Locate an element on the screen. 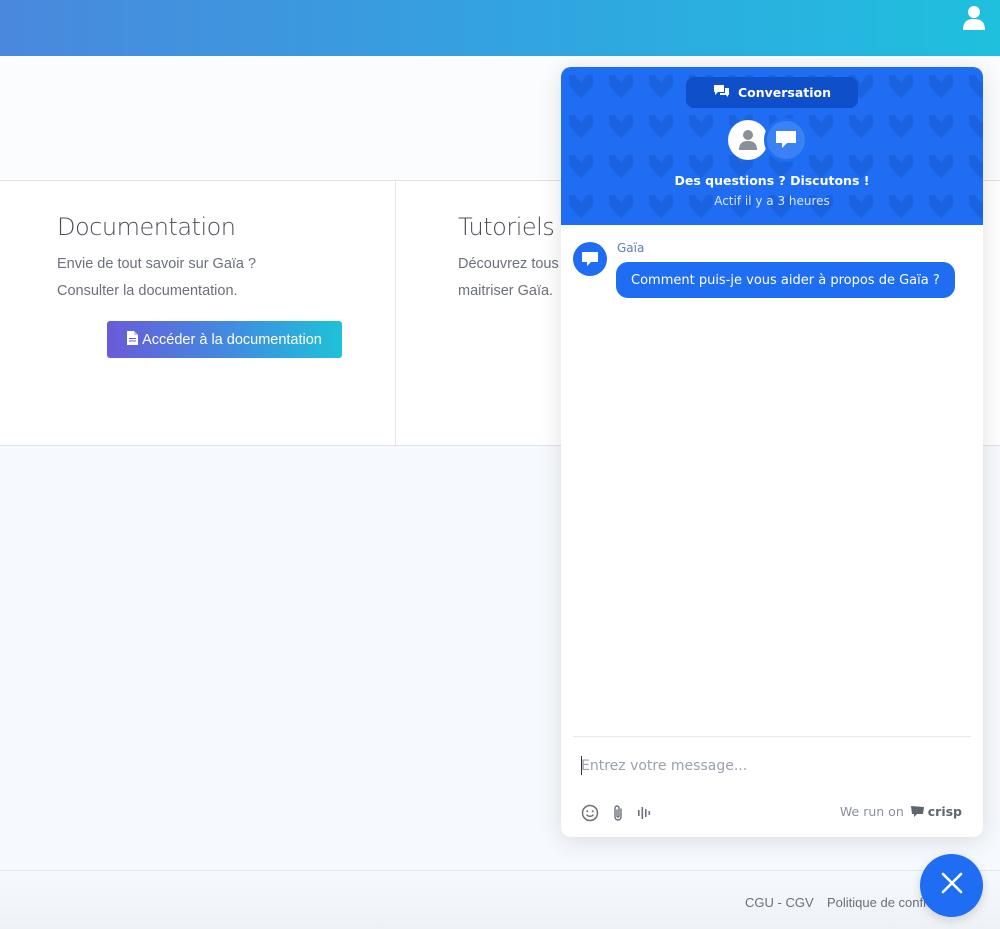 This screenshot has height=929, width=1000. tutorials-title: Tutoriels is located at coordinates (506, 227).